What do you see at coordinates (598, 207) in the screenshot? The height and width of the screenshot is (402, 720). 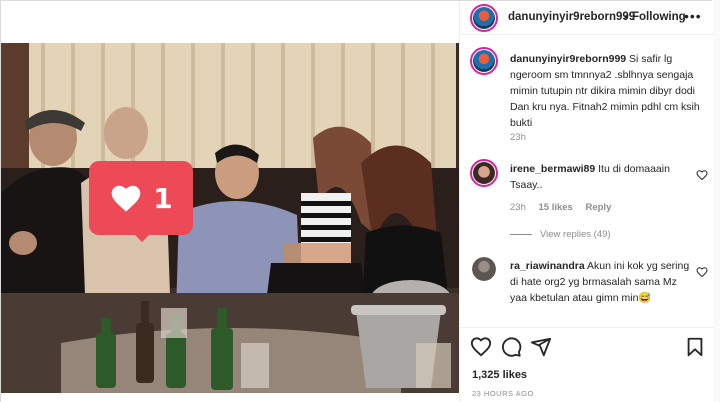 I see `reply-button: Reply` at bounding box center [598, 207].